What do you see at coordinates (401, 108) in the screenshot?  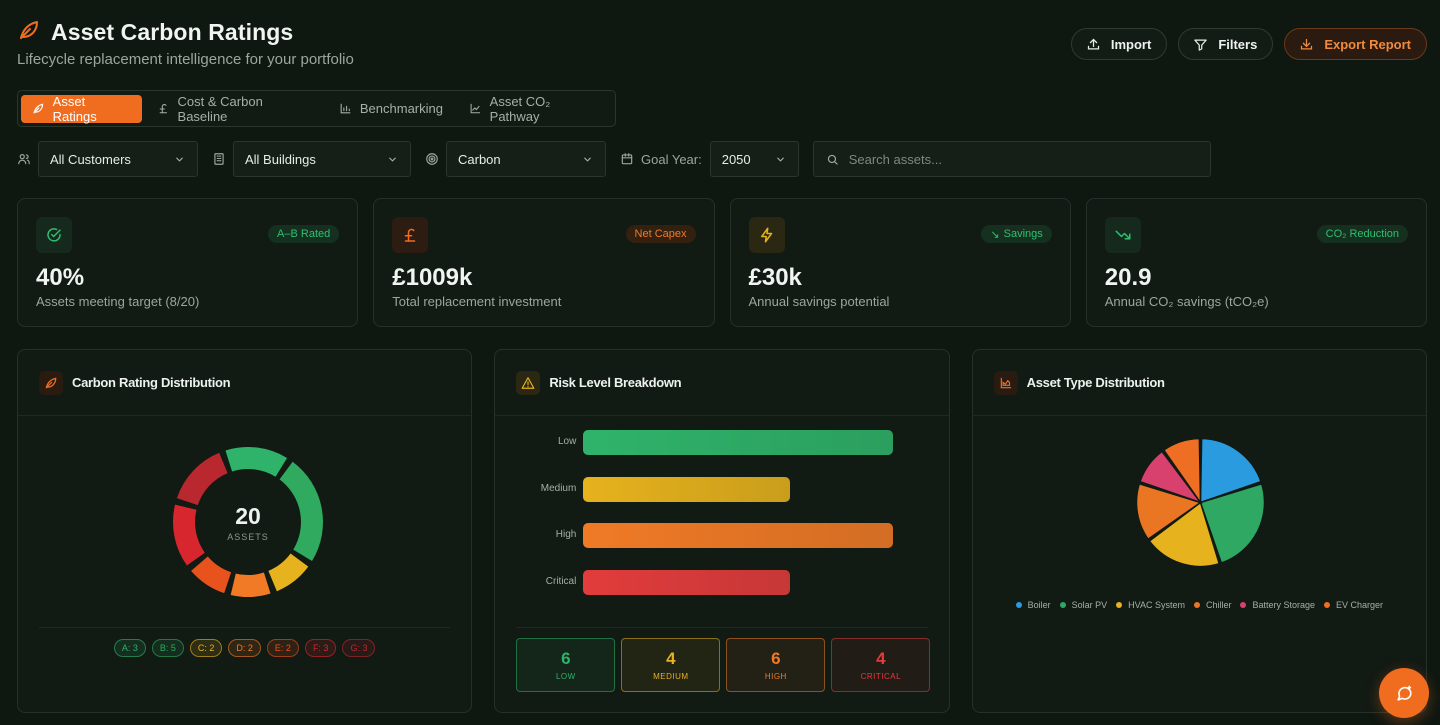 I see `tab-label: Benchmarking` at bounding box center [401, 108].